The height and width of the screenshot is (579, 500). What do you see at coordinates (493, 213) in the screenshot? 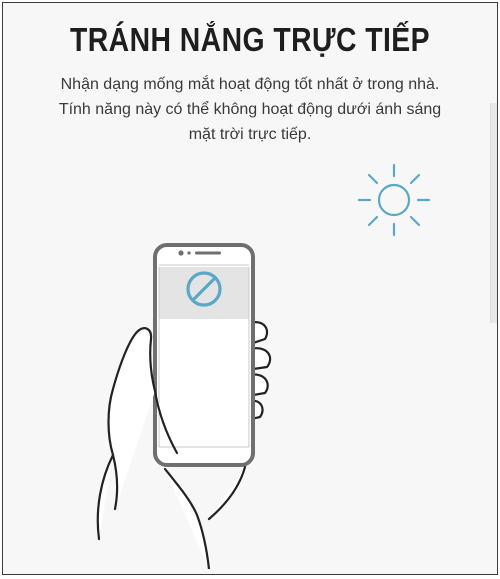
I see `scrollbar` at bounding box center [493, 213].